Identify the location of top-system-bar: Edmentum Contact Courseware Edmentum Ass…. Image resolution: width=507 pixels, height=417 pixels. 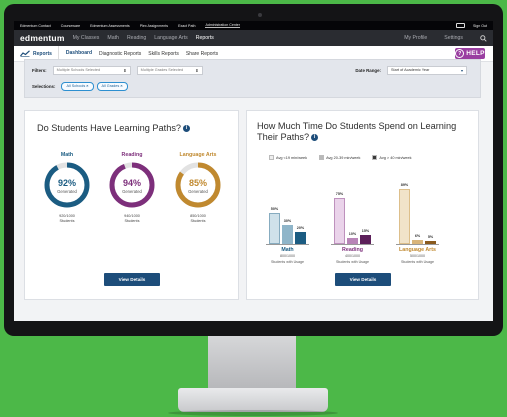
(253, 25).